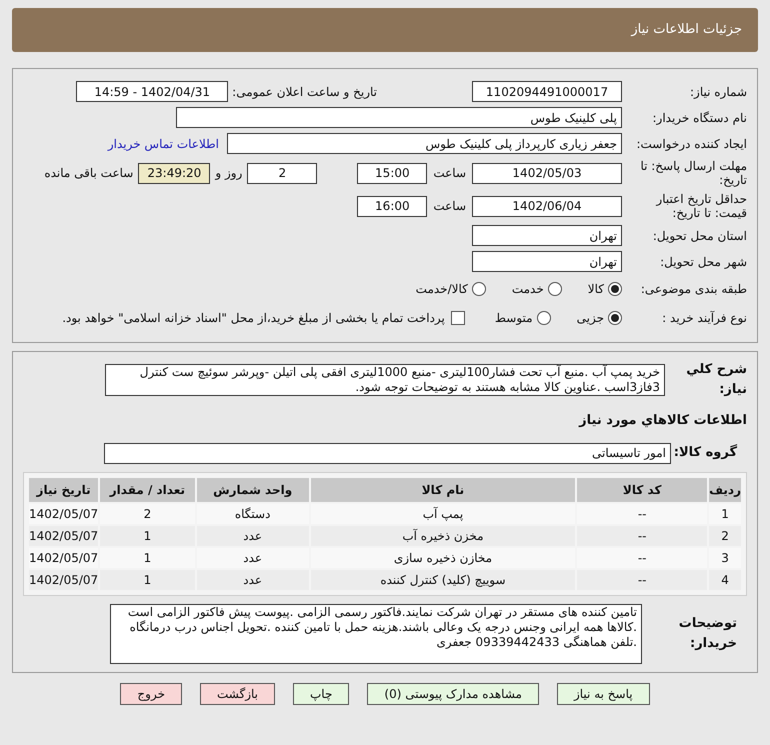 This screenshot has height=745, width=770. I want to click on field-label: کالا/خدمت, so click(442, 289).